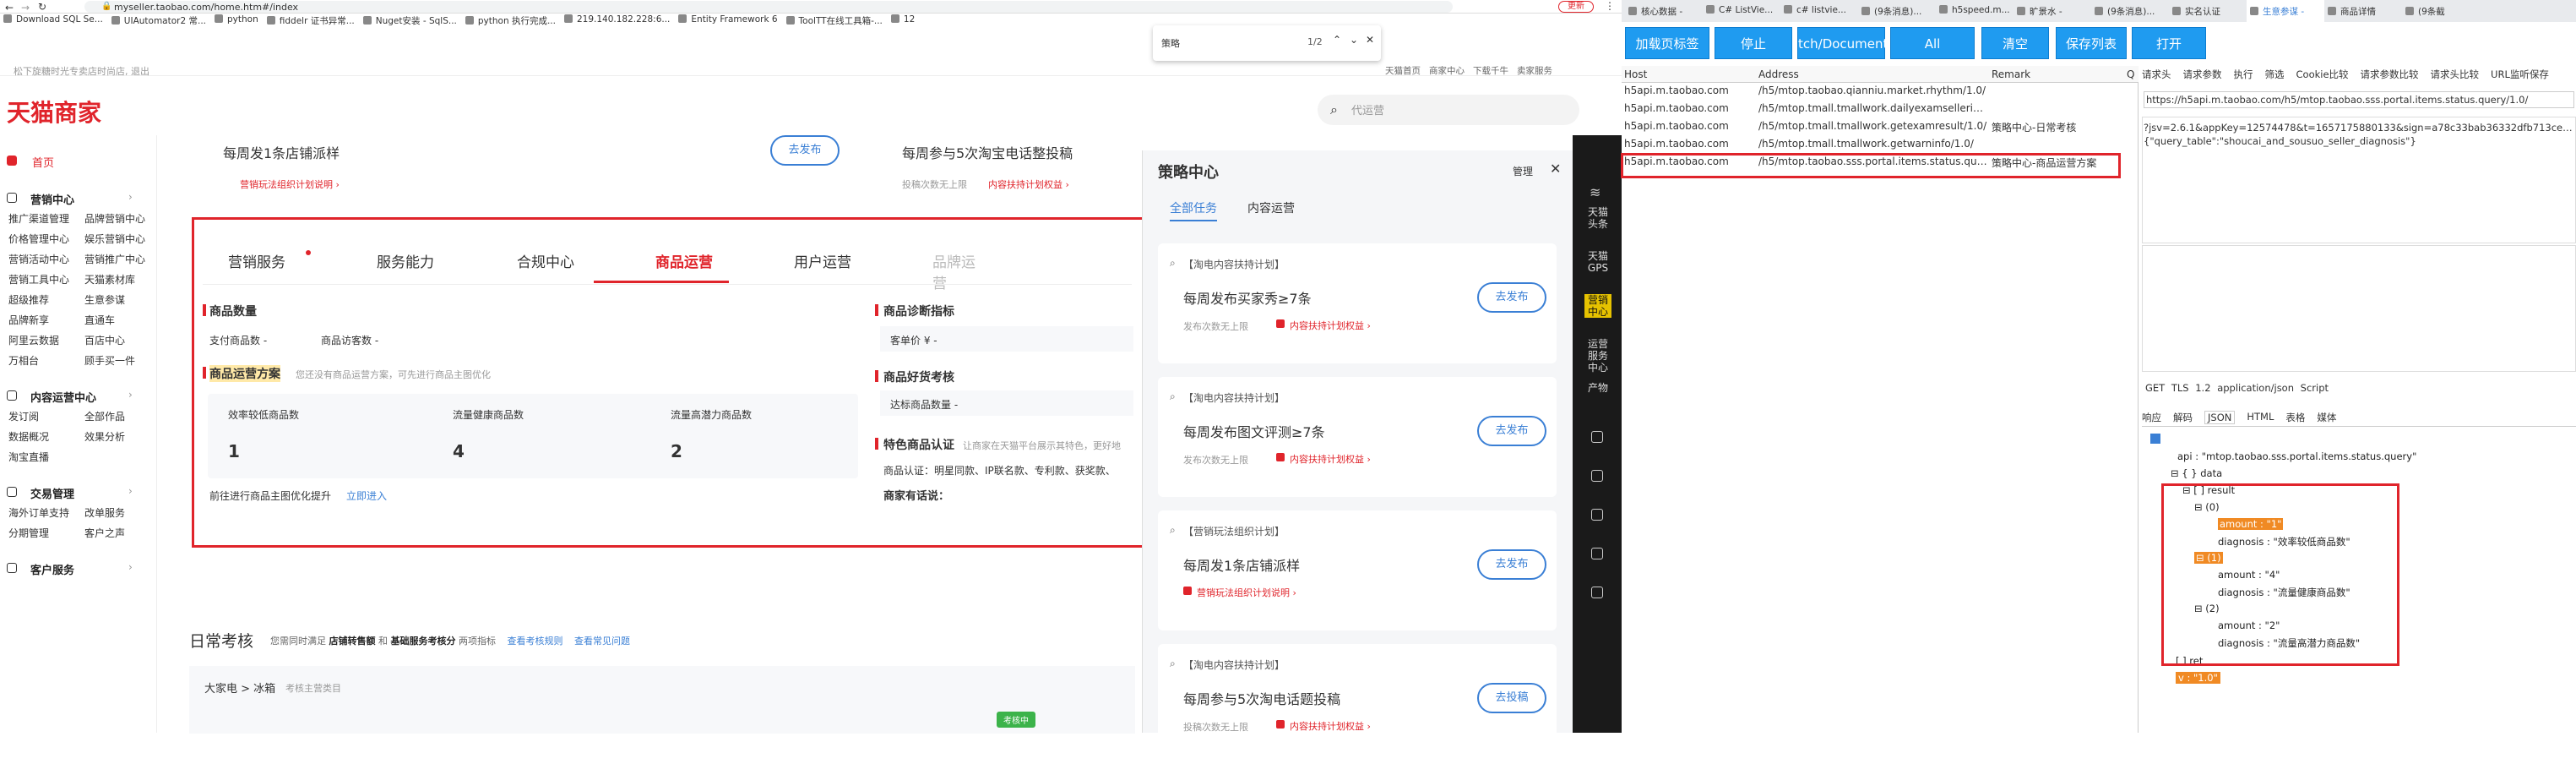  I want to click on tmall-logo: 天猫商家, so click(54, 111).